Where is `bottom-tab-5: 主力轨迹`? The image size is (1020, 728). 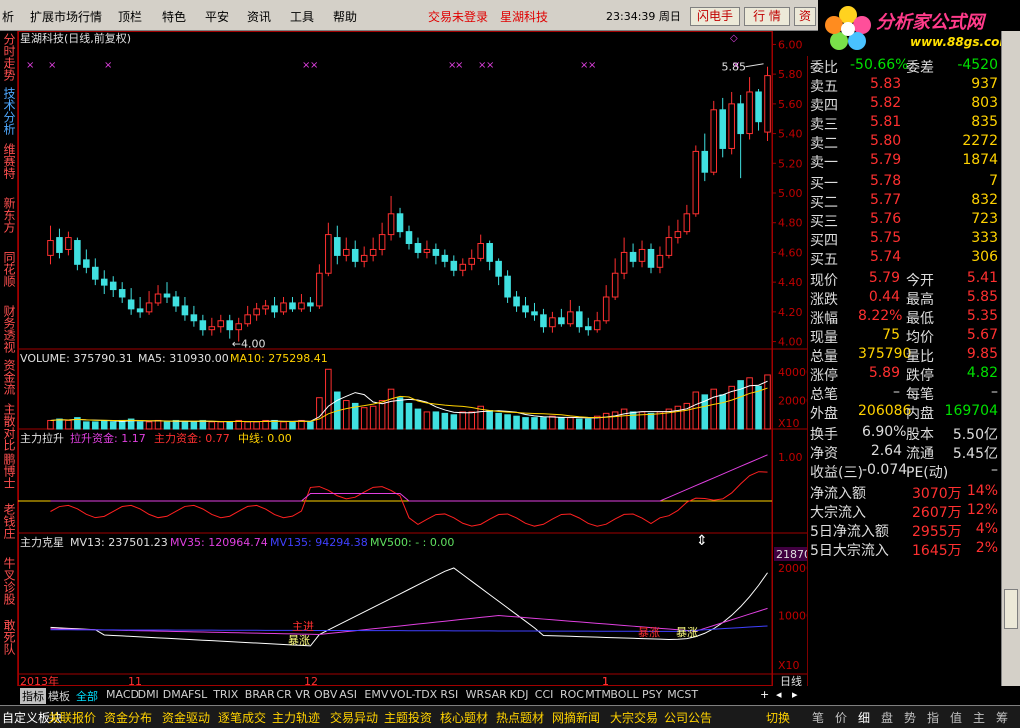 bottom-tab-5: 主力轨迹 is located at coordinates (296, 717).